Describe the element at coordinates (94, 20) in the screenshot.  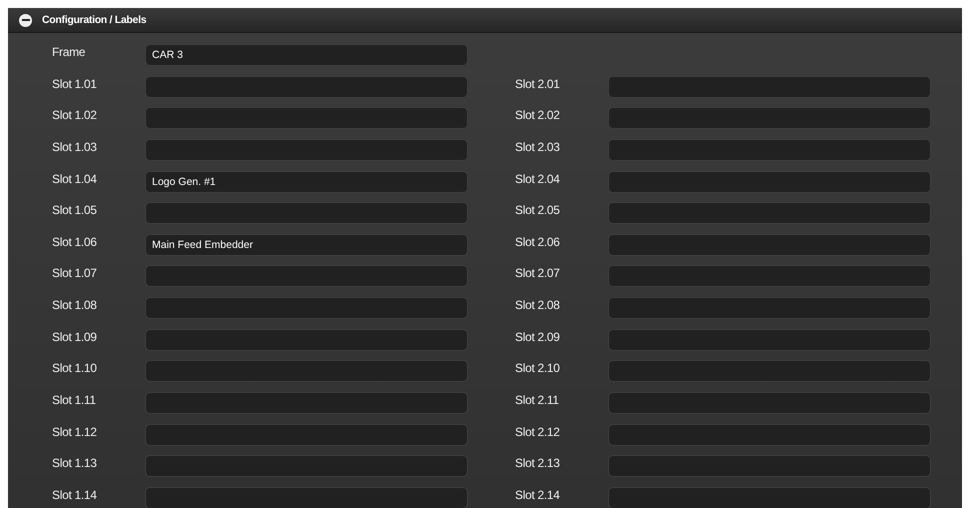
I see `panel-title: Configuration / Labels` at that location.